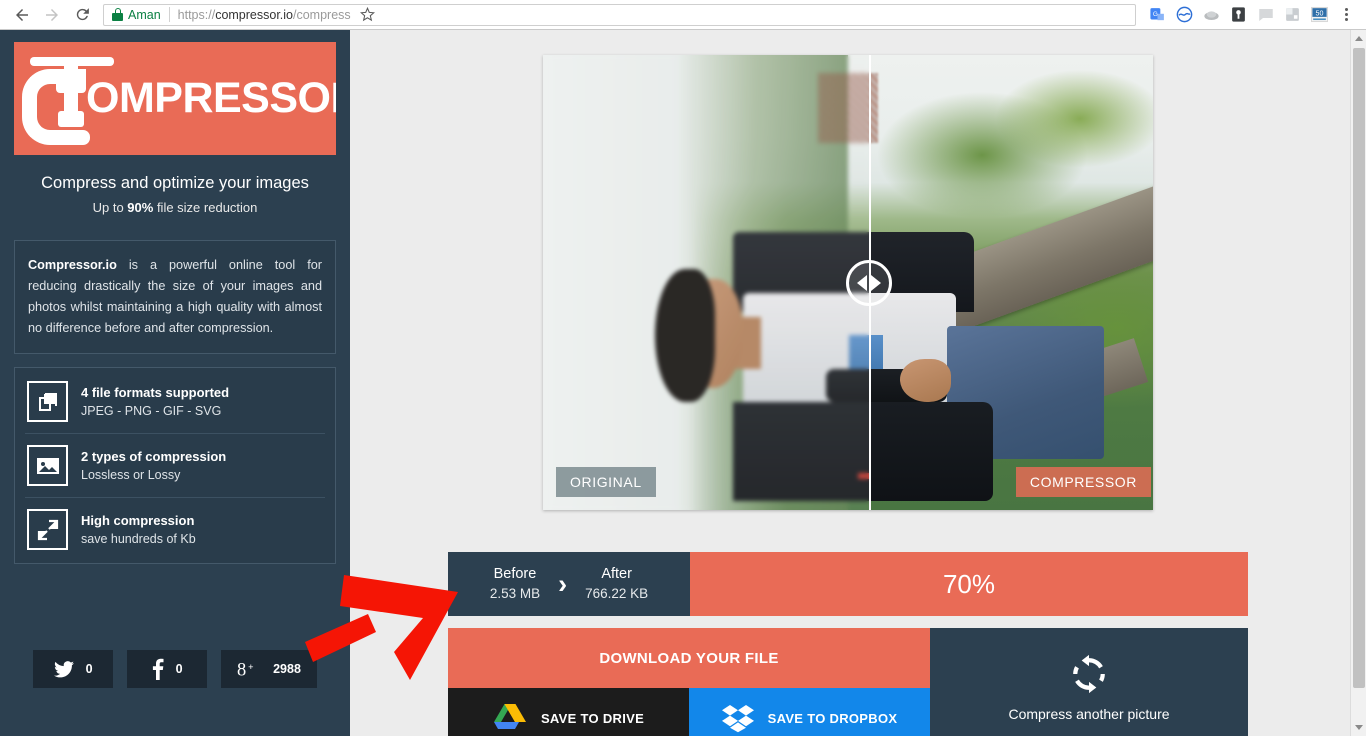  Describe the element at coordinates (72, 265) in the screenshot. I see `about-brand: Compressor.io` at that location.